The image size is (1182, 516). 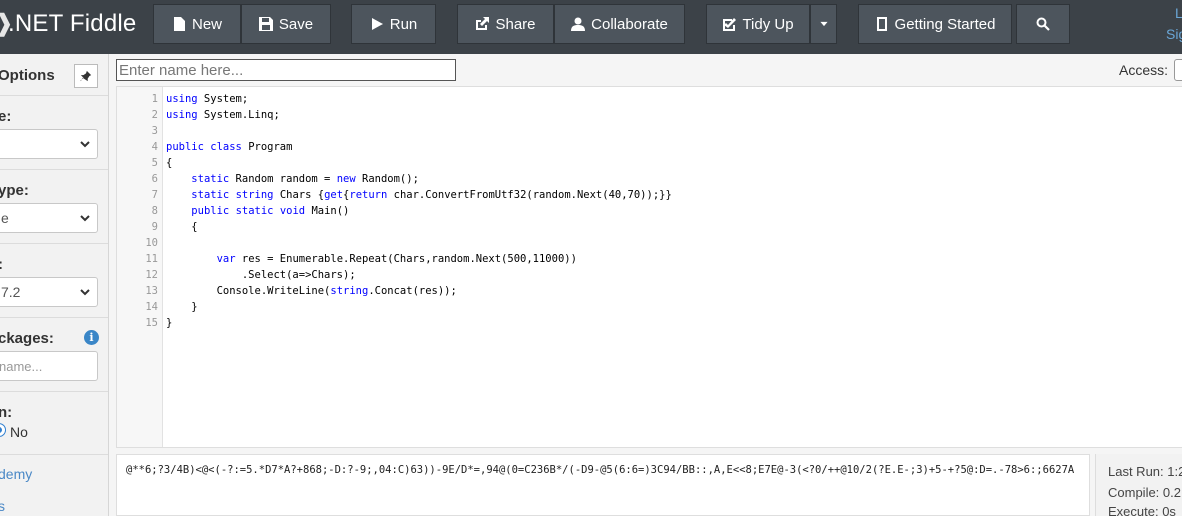 I want to click on search-button, so click(x=1043, y=24).